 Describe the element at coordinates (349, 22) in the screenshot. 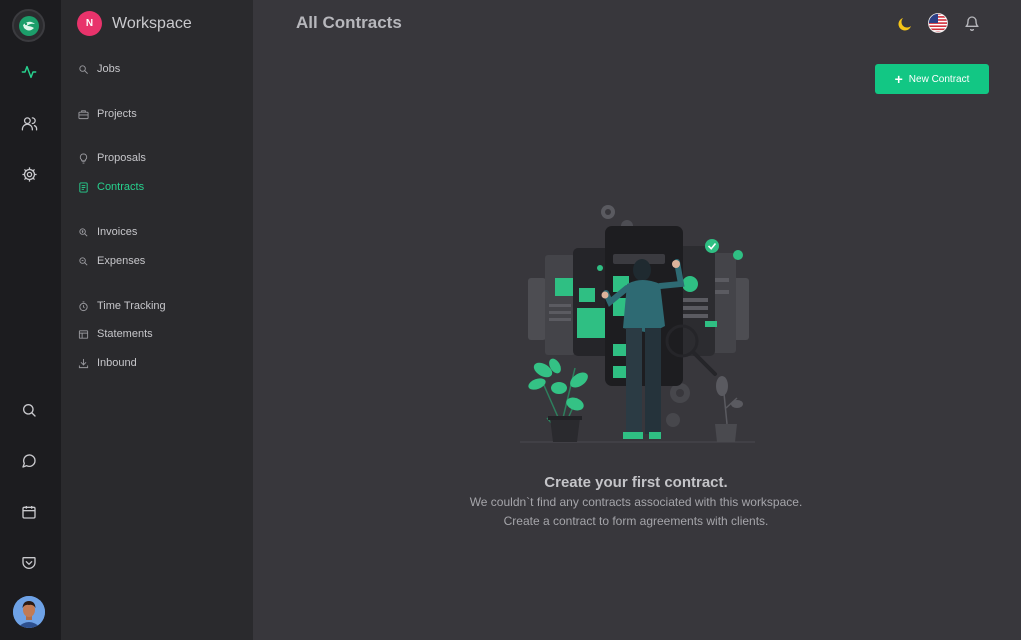

I see `page-title: All Contracts` at that location.